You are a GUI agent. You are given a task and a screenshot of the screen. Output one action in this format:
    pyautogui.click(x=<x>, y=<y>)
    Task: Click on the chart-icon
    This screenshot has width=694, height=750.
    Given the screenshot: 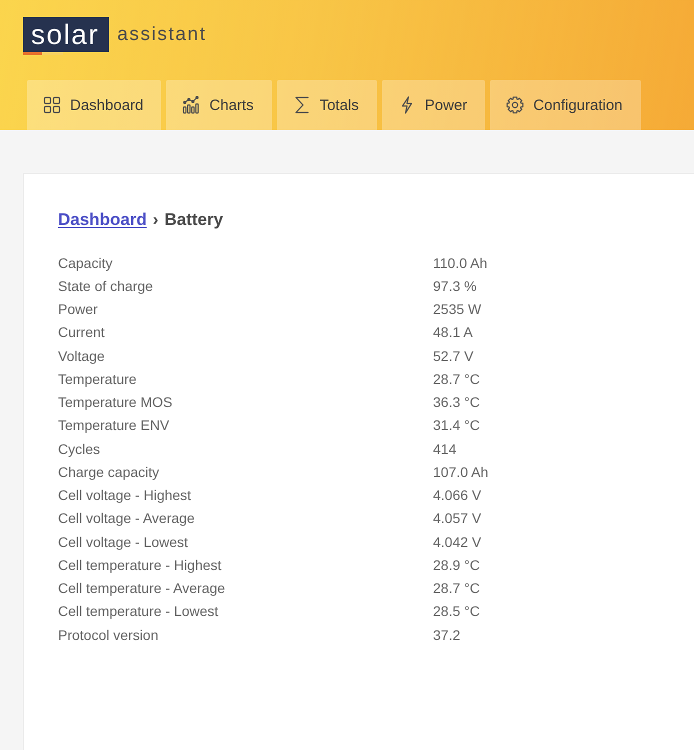 What is the action you would take?
    pyautogui.click(x=191, y=105)
    